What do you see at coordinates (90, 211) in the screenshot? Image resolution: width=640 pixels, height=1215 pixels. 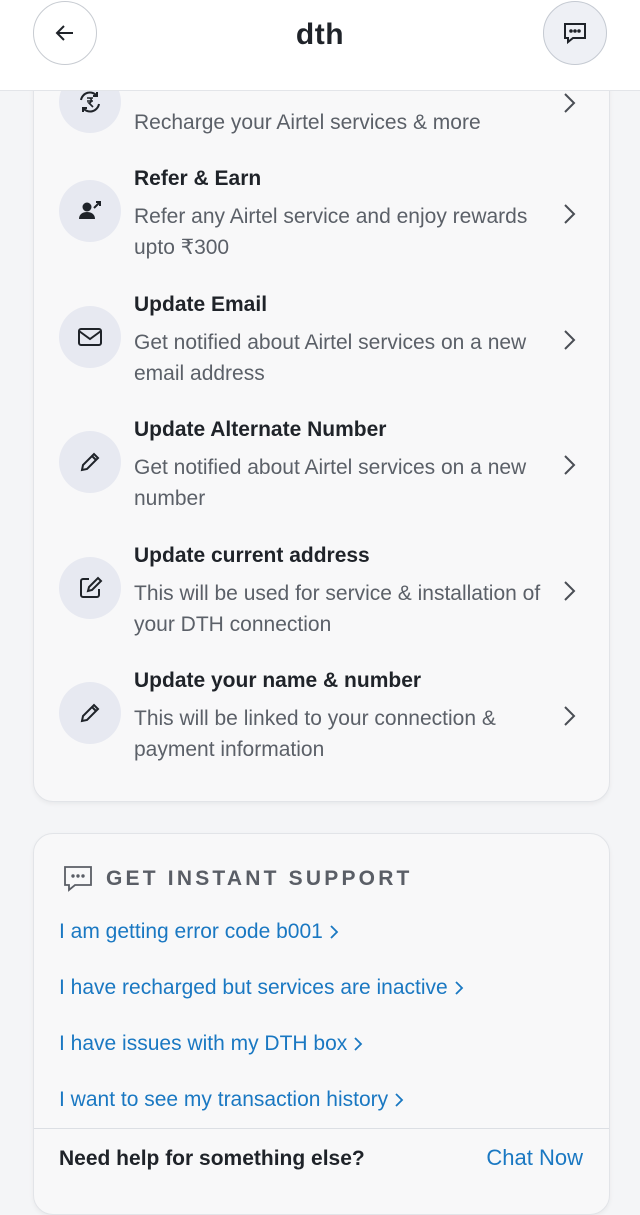 I see `refer-user-icon` at bounding box center [90, 211].